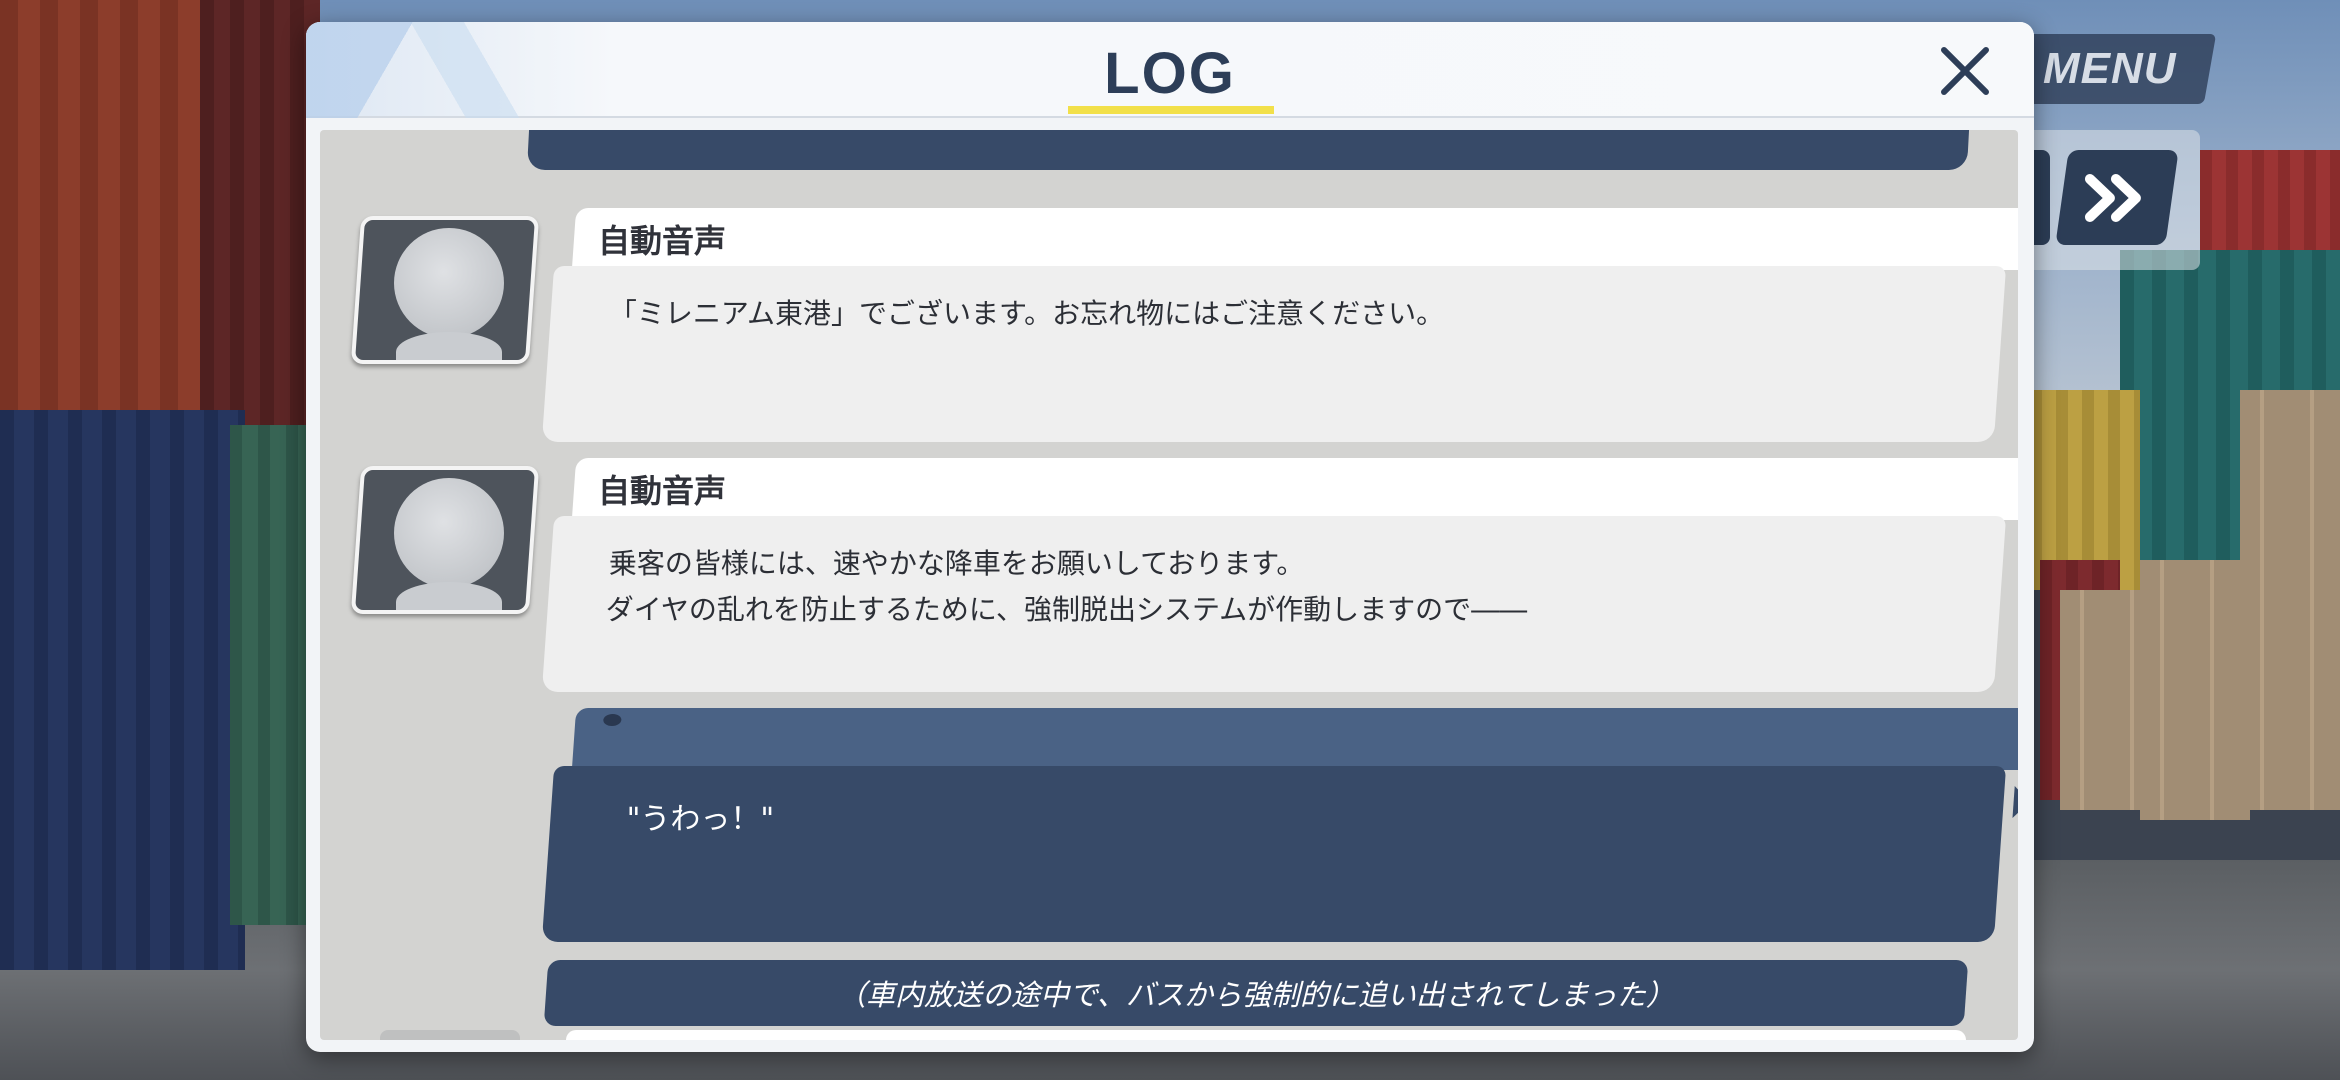 This screenshot has width=2340, height=1080. Describe the element at coordinates (1170, 73) in the screenshot. I see `log-title: LOG` at that location.